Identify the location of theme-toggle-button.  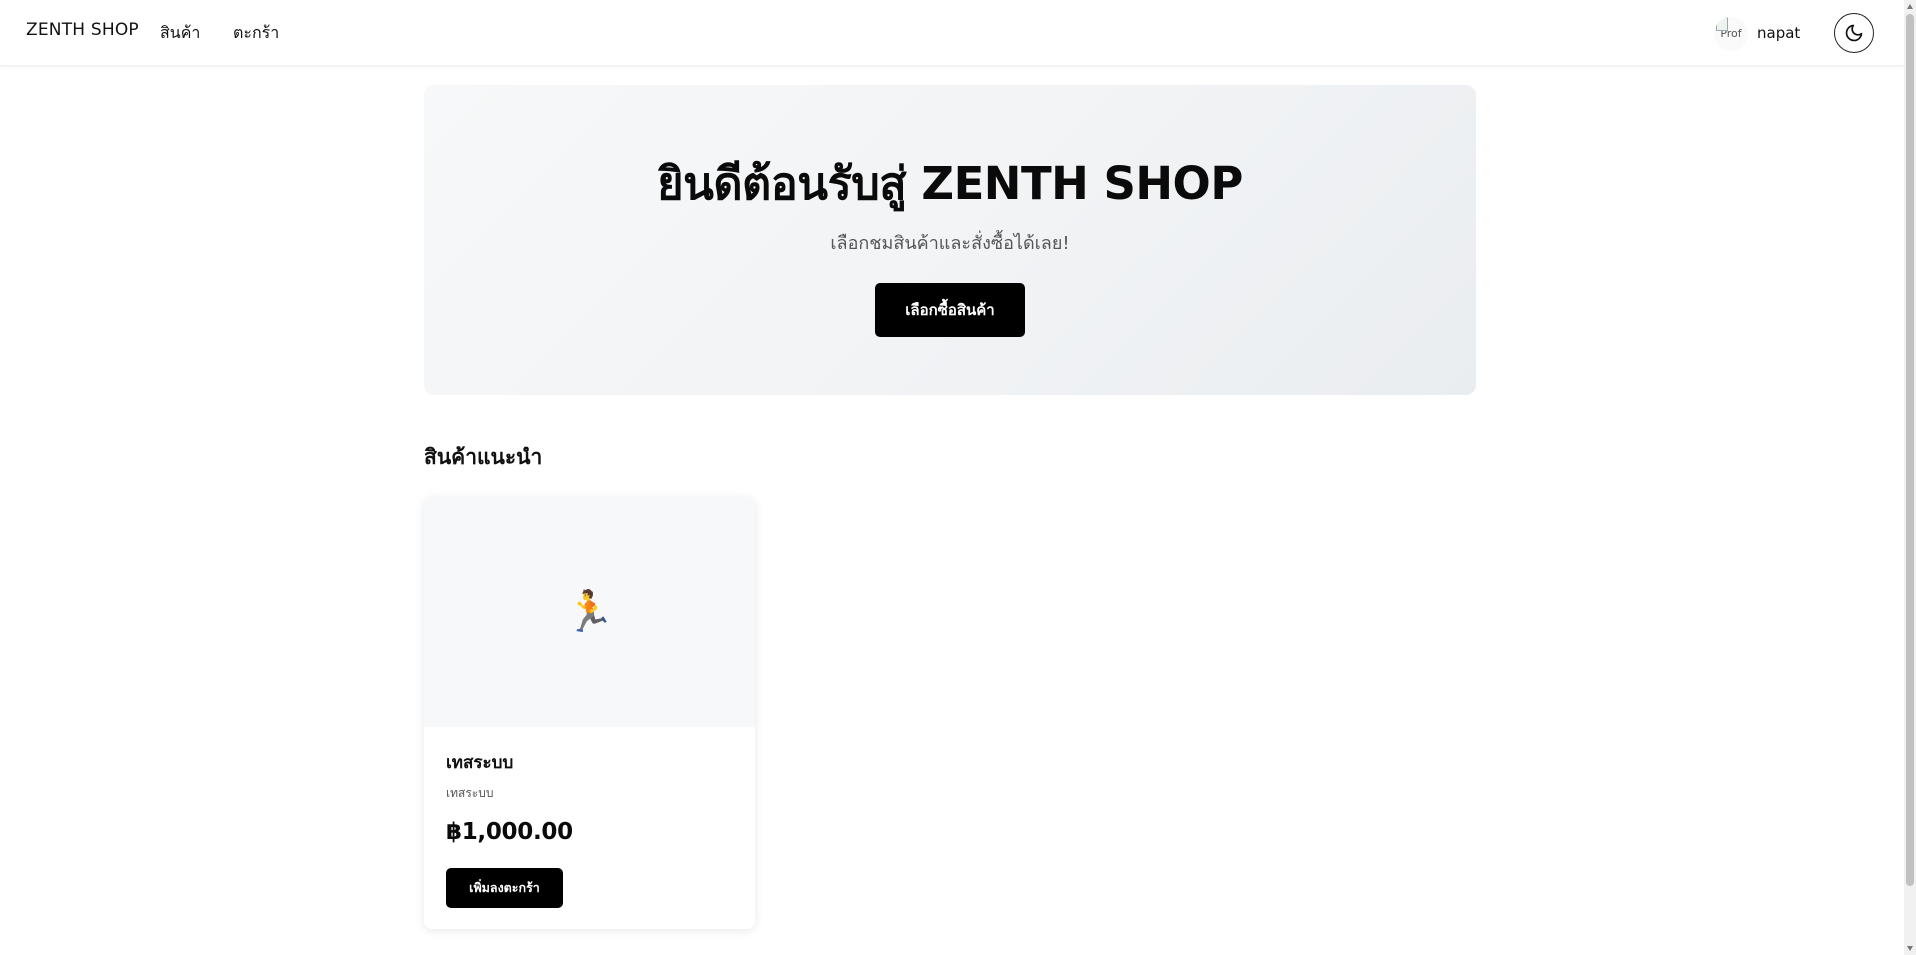
(1854, 33).